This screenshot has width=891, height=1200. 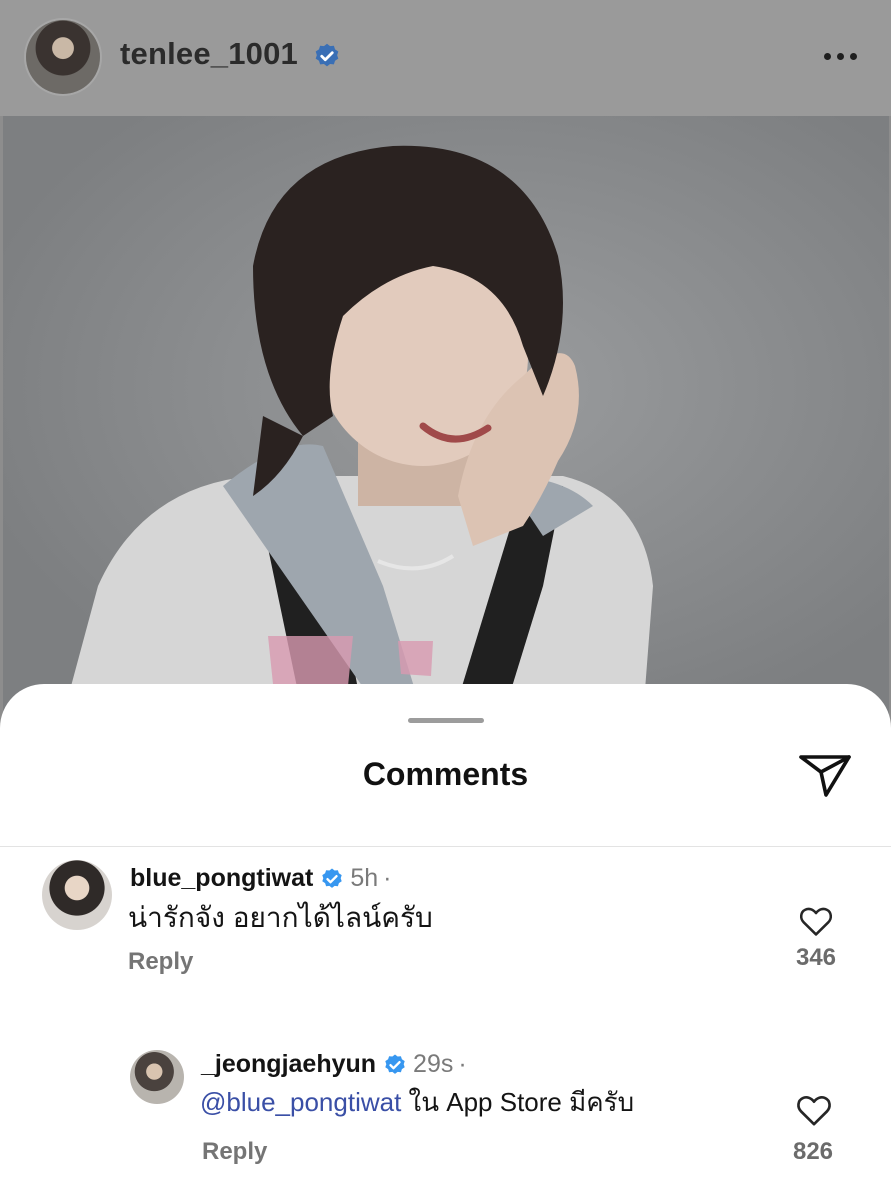 What do you see at coordinates (844, 56) in the screenshot?
I see `more-options-icon` at bounding box center [844, 56].